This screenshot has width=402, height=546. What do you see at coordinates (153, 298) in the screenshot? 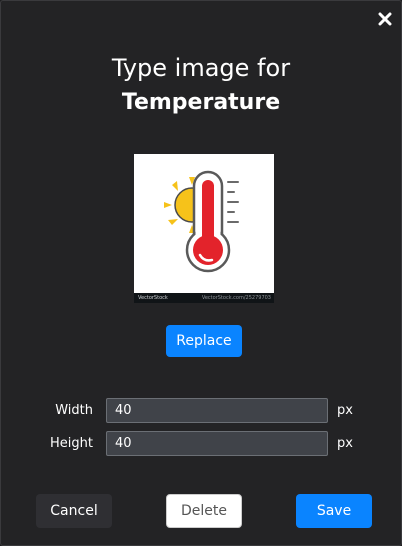
I see `watermark-brand: VectorStock` at bounding box center [153, 298].